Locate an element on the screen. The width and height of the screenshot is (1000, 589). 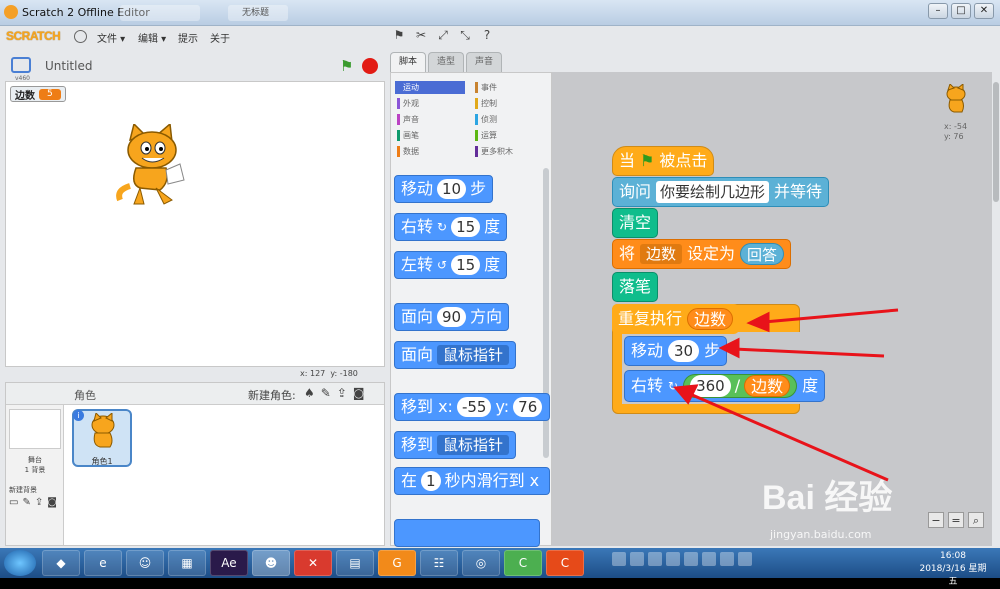
watermark-logo: Bai 经验 is located at coordinates (827, 498).